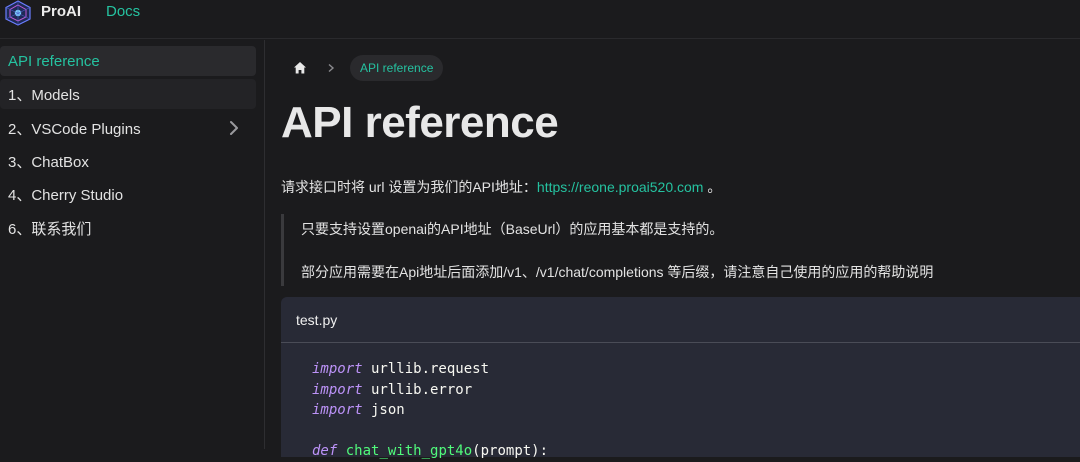 The image size is (1080, 462). What do you see at coordinates (50, 229) in the screenshot?
I see `sidebar-item-label: 6、联系我们` at bounding box center [50, 229].